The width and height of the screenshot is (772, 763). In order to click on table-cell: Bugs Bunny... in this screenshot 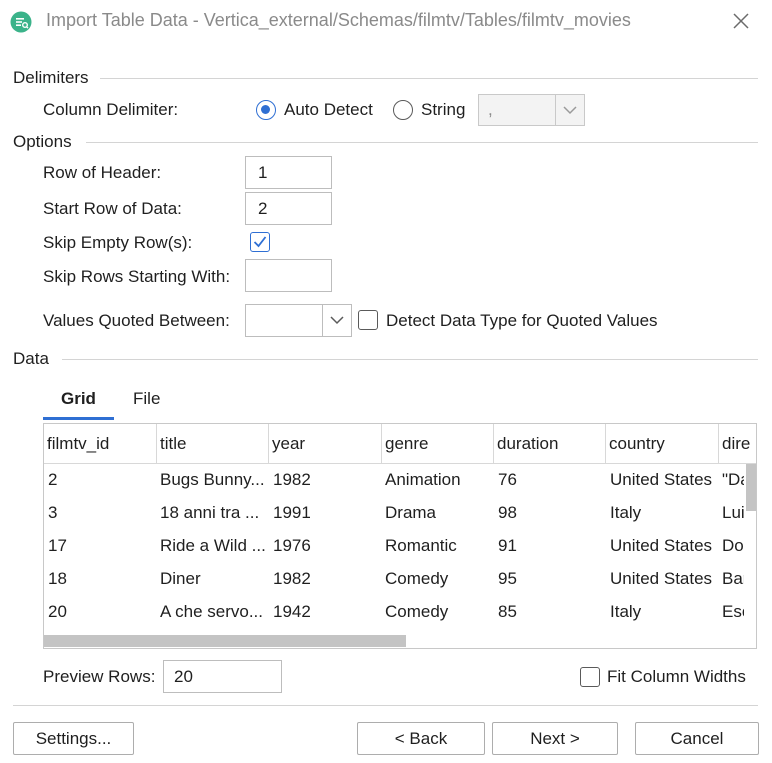, I will do `click(212, 479)`.